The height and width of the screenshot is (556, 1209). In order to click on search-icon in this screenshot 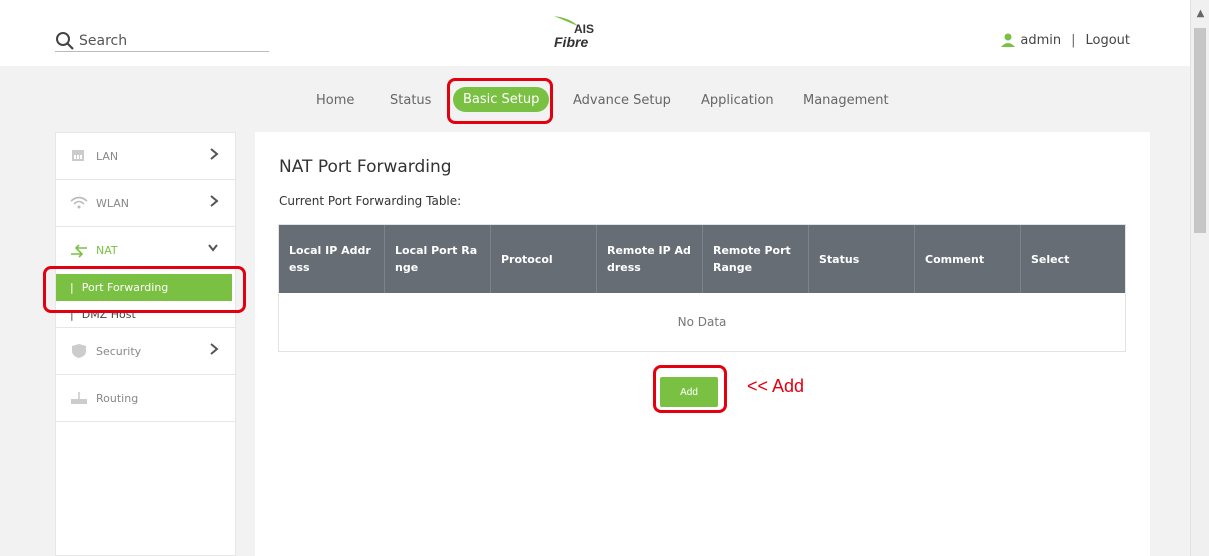, I will do `click(65, 40)`.